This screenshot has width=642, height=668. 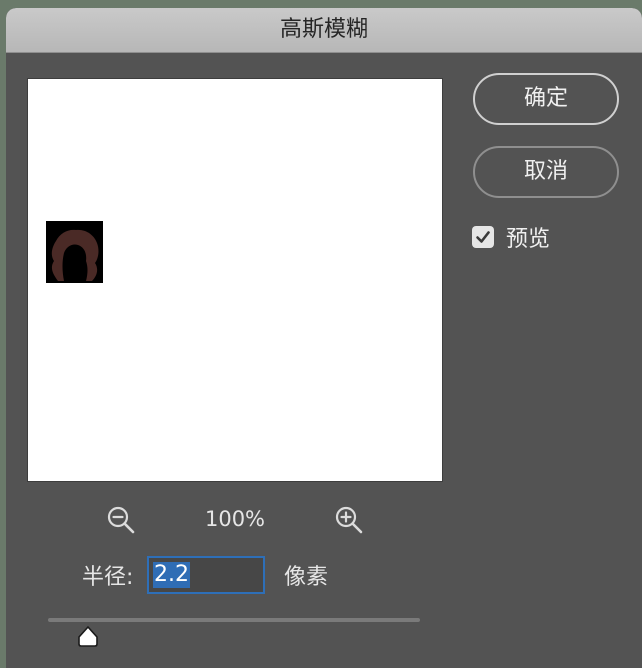 I want to click on radius-slider-thumb, so click(x=88, y=636).